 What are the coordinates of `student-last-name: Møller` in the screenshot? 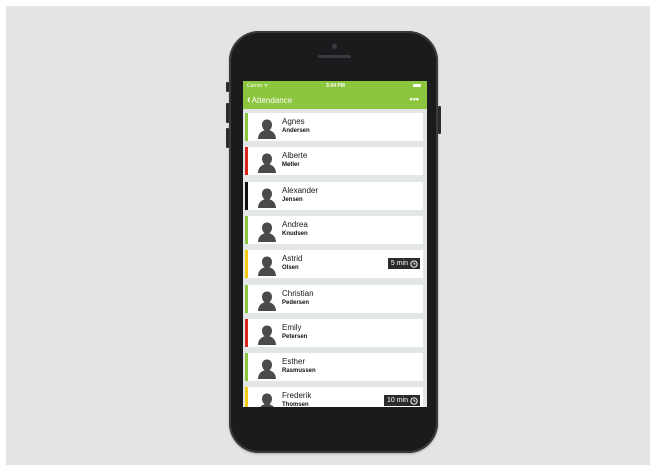 It's located at (291, 165).